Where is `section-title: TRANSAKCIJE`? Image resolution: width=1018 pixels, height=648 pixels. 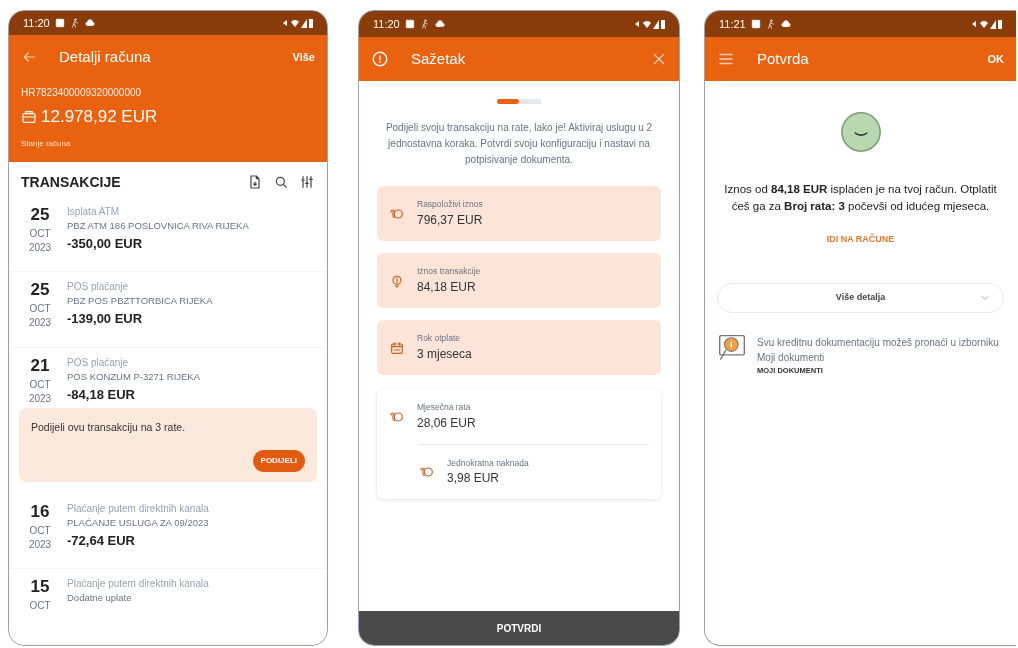
section-title: TRANSAKCIJE is located at coordinates (71, 182).